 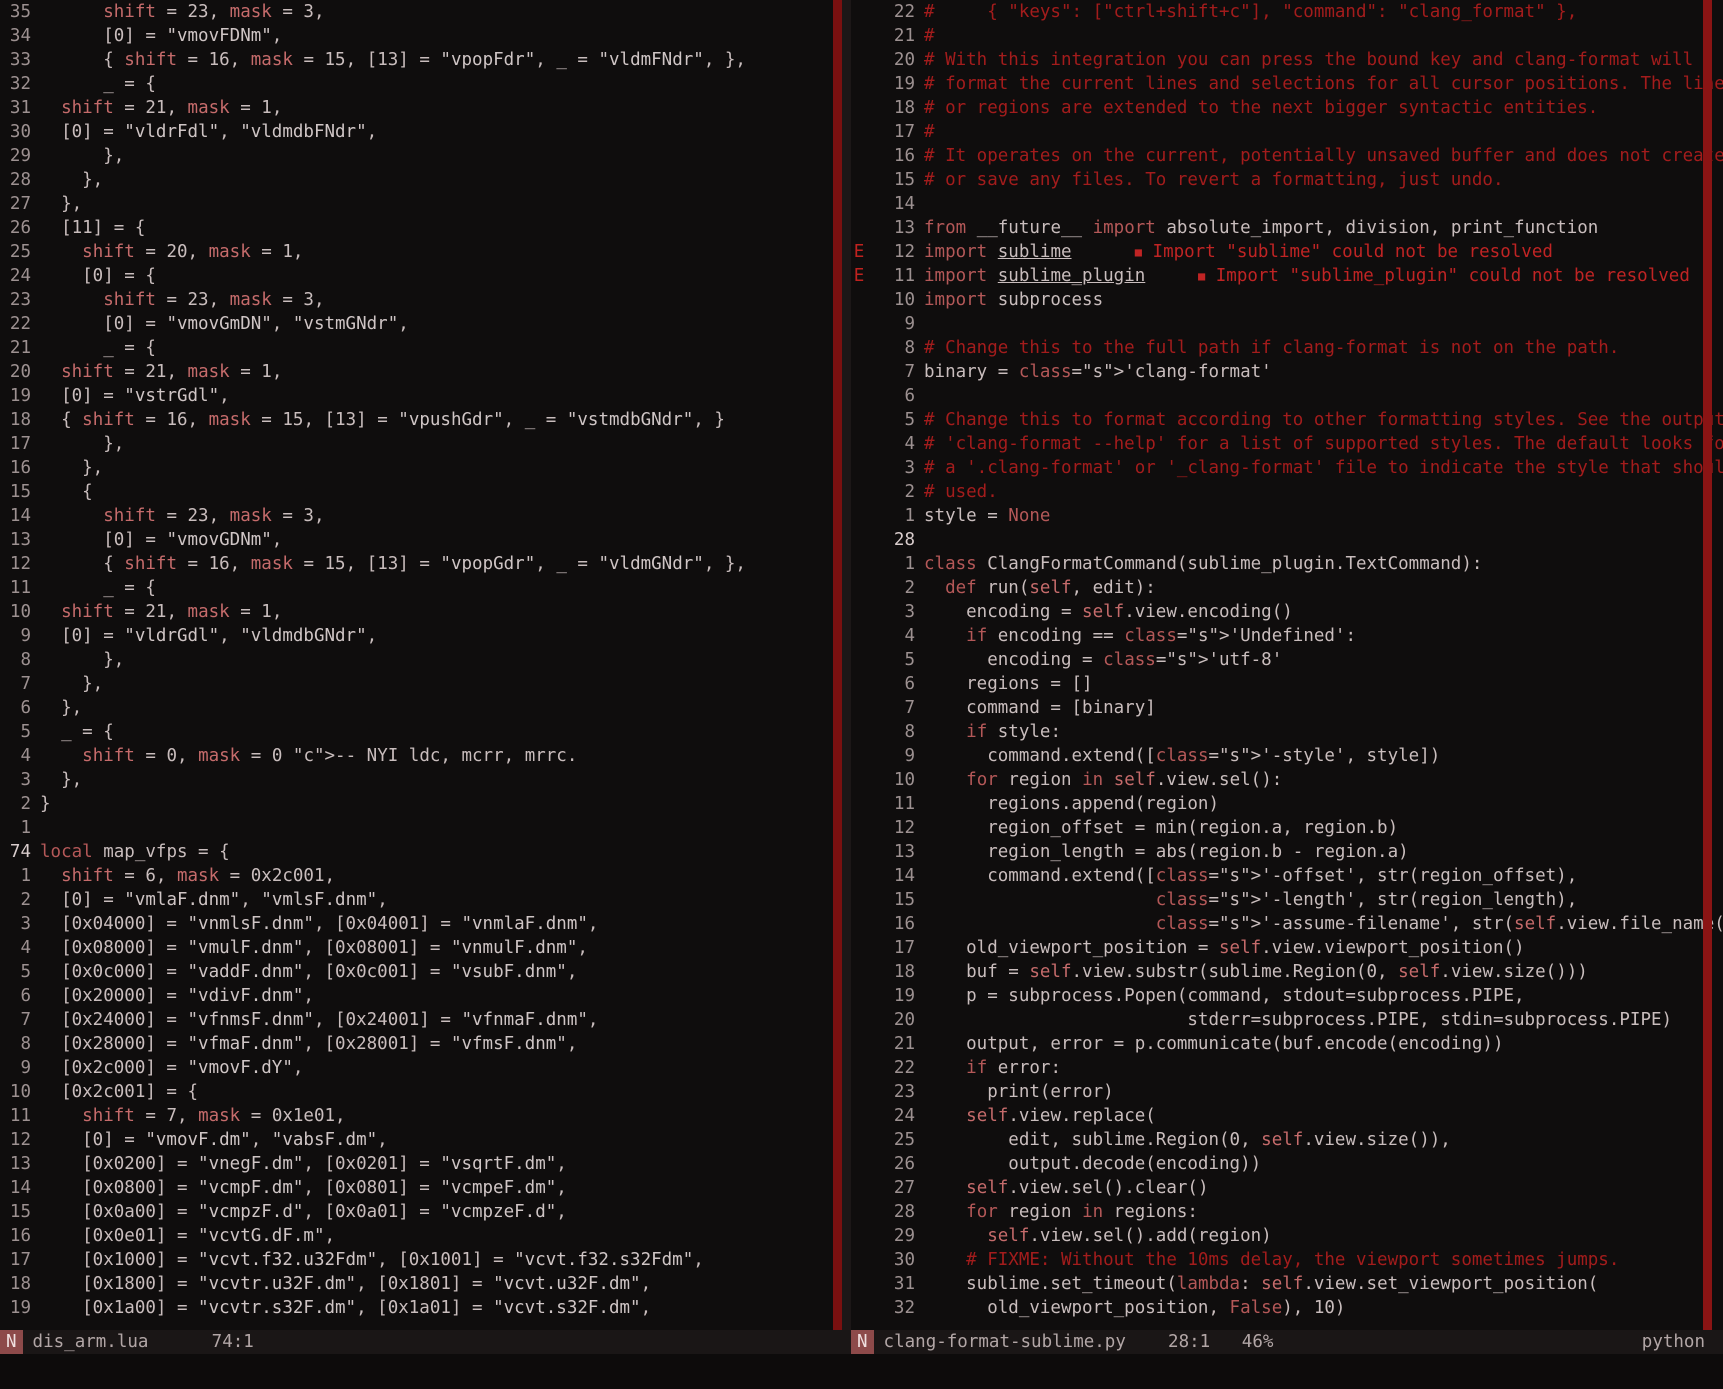 I want to click on code-line: 29 self.view.sel().add(region), so click(x=1287, y=1236).